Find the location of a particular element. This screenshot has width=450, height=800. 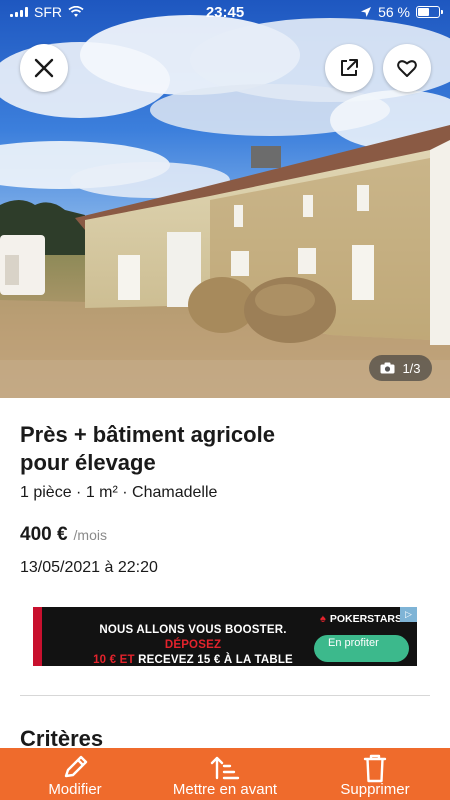

battery-percent: 56 % is located at coordinates (394, 12).